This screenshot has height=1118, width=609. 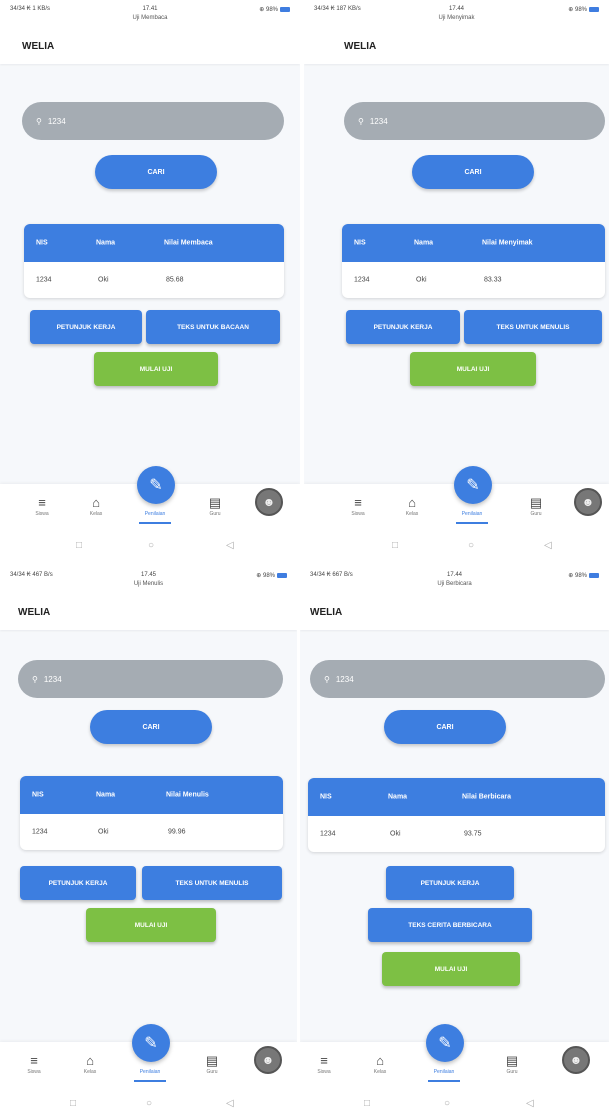 What do you see at coordinates (42, 243) in the screenshot?
I see `header-nis: NIS` at bounding box center [42, 243].